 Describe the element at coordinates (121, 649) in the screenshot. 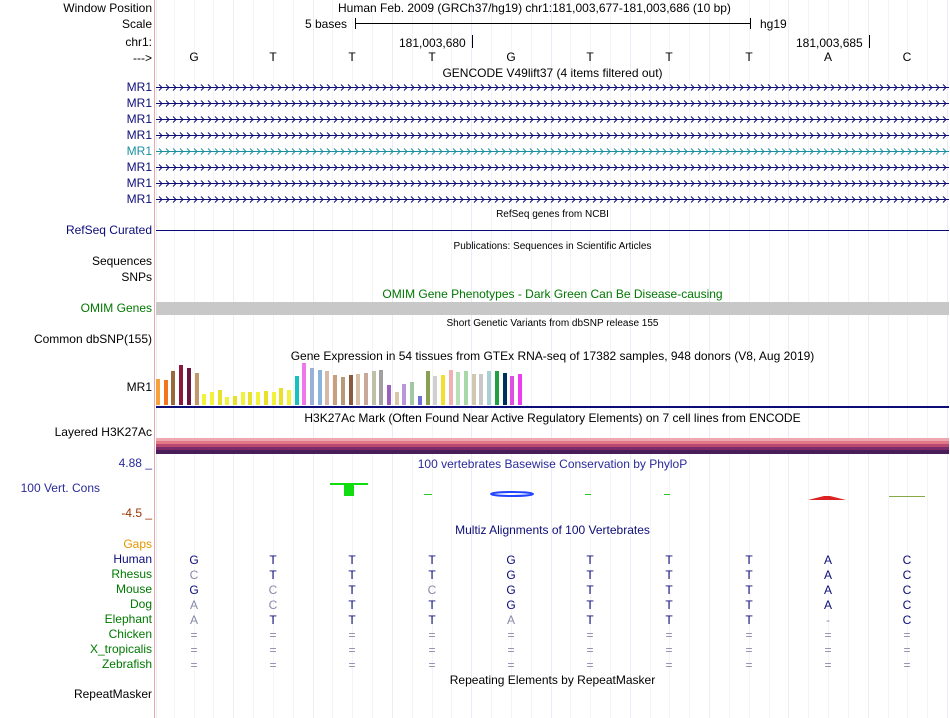

I see `species-label: X_tropicalis` at that location.